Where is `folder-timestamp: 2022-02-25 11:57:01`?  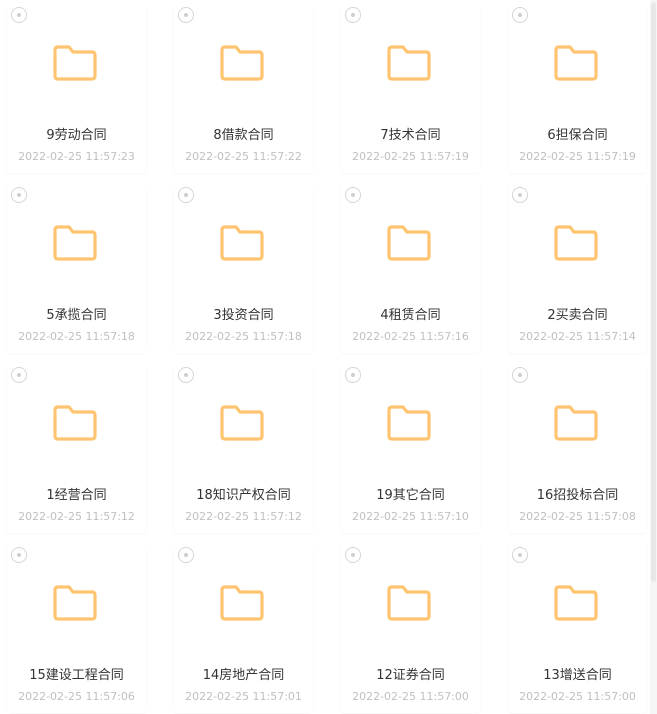
folder-timestamp: 2022-02-25 11:57:01 is located at coordinates (243, 696).